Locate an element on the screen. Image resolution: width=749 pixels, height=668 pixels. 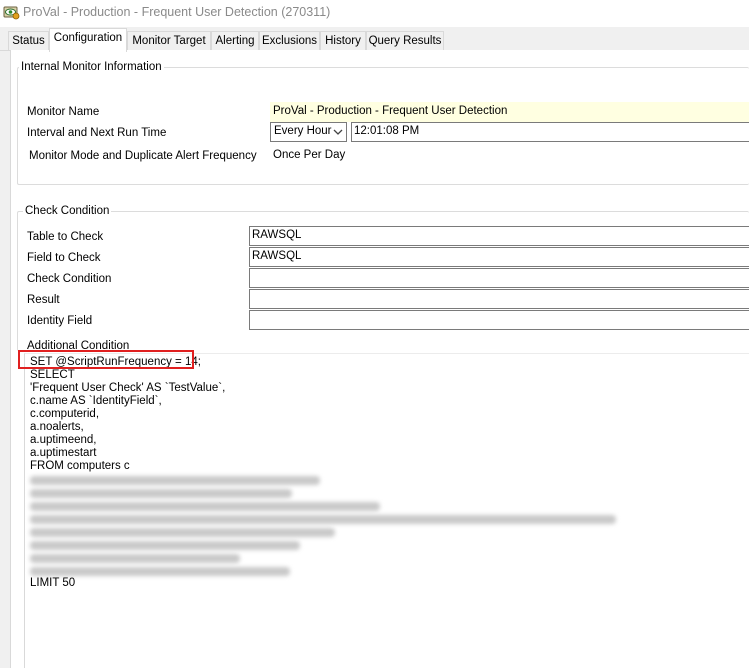
identity-field-input is located at coordinates (499, 320).